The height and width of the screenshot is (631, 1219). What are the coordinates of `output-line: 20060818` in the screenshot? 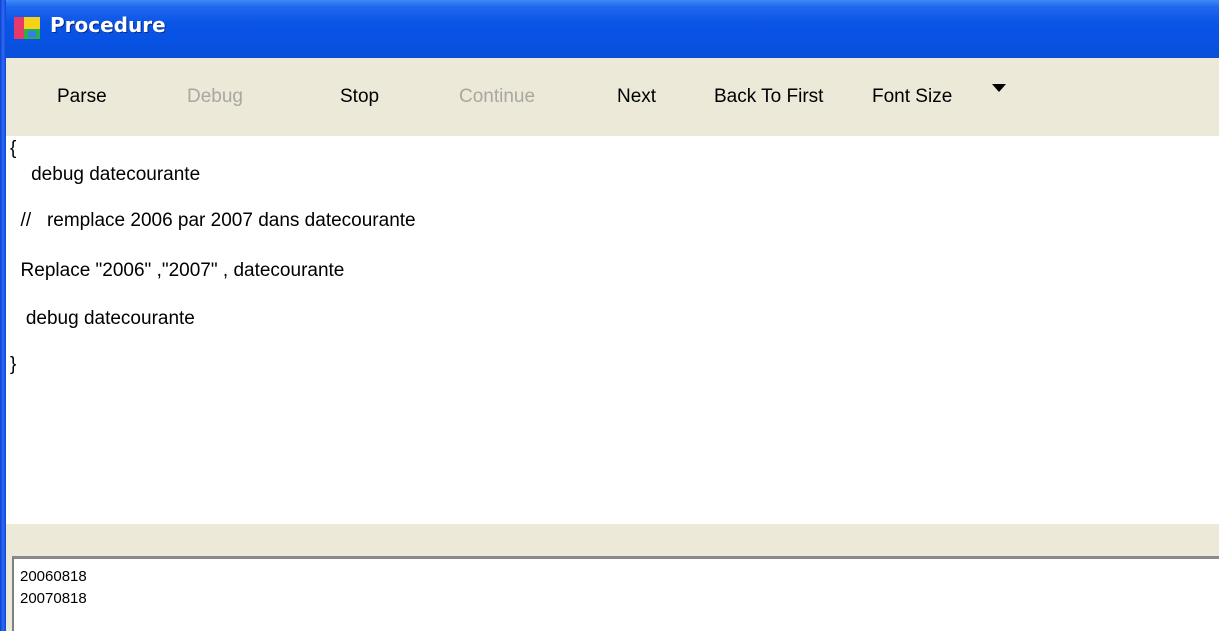 It's located at (53, 576).